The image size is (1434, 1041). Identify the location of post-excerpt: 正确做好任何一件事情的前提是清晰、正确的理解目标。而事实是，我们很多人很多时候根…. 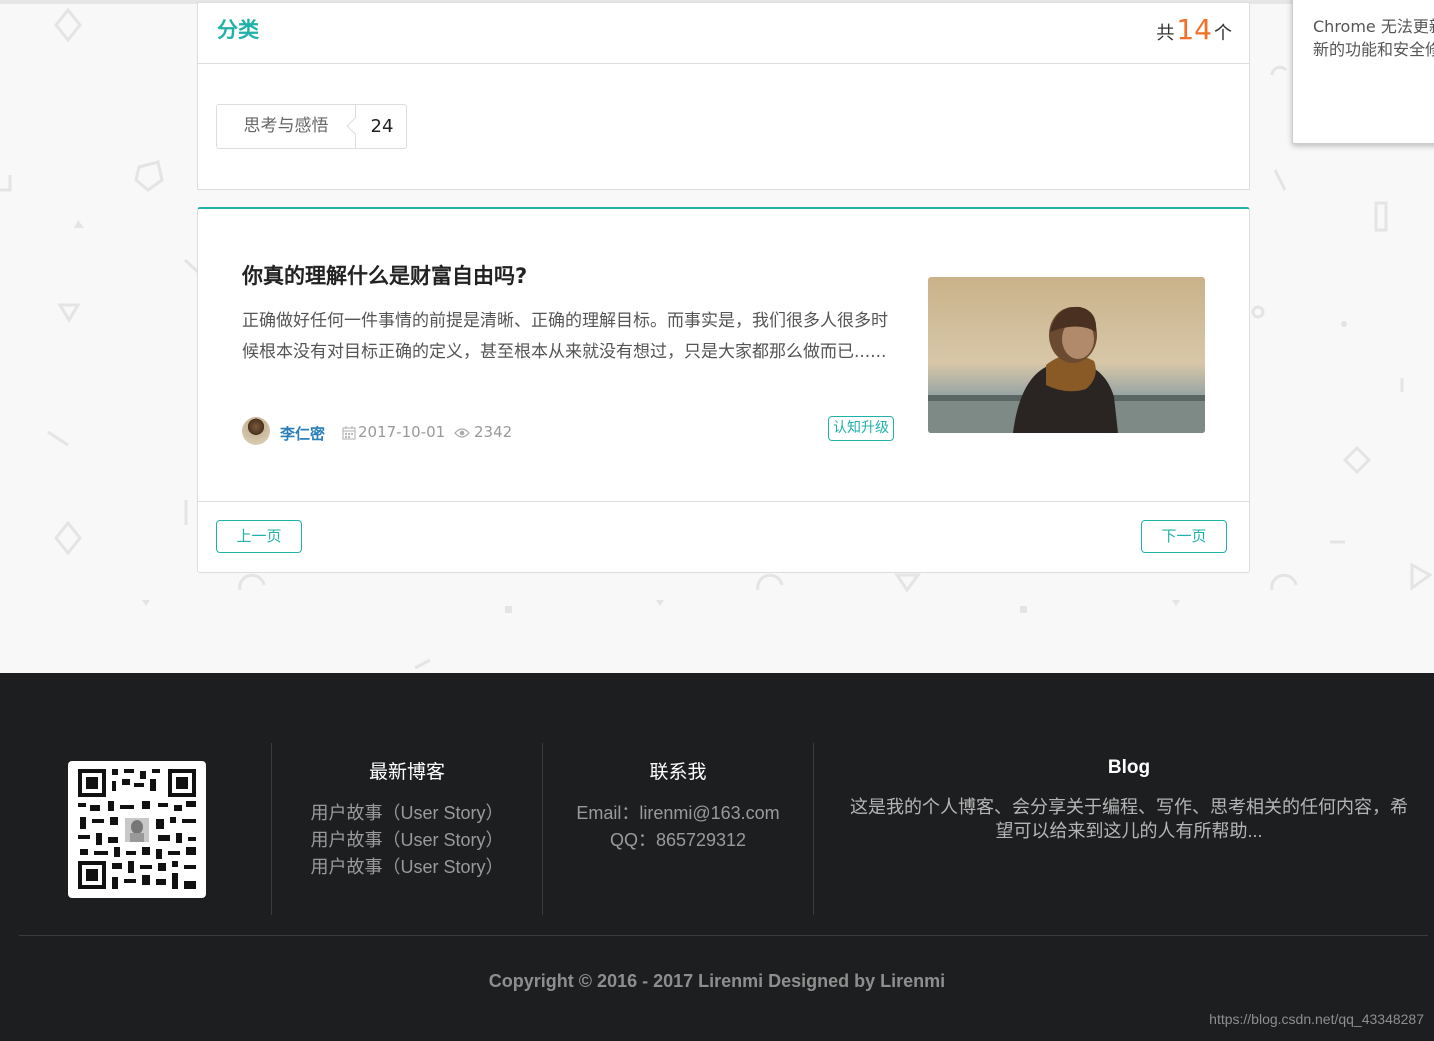
(565, 336).